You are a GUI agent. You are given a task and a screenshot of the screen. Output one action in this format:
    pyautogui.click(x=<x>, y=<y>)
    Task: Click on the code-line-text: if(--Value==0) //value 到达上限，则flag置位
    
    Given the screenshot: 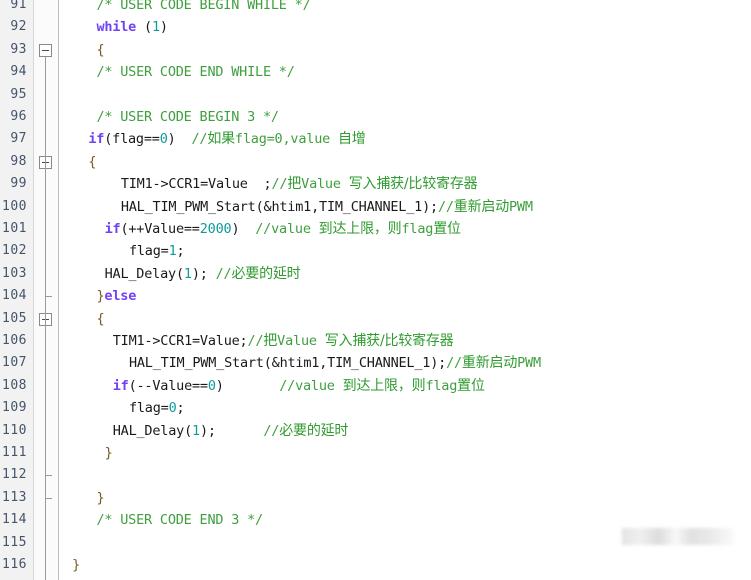 What is the action you would take?
    pyautogui.click(x=299, y=386)
    